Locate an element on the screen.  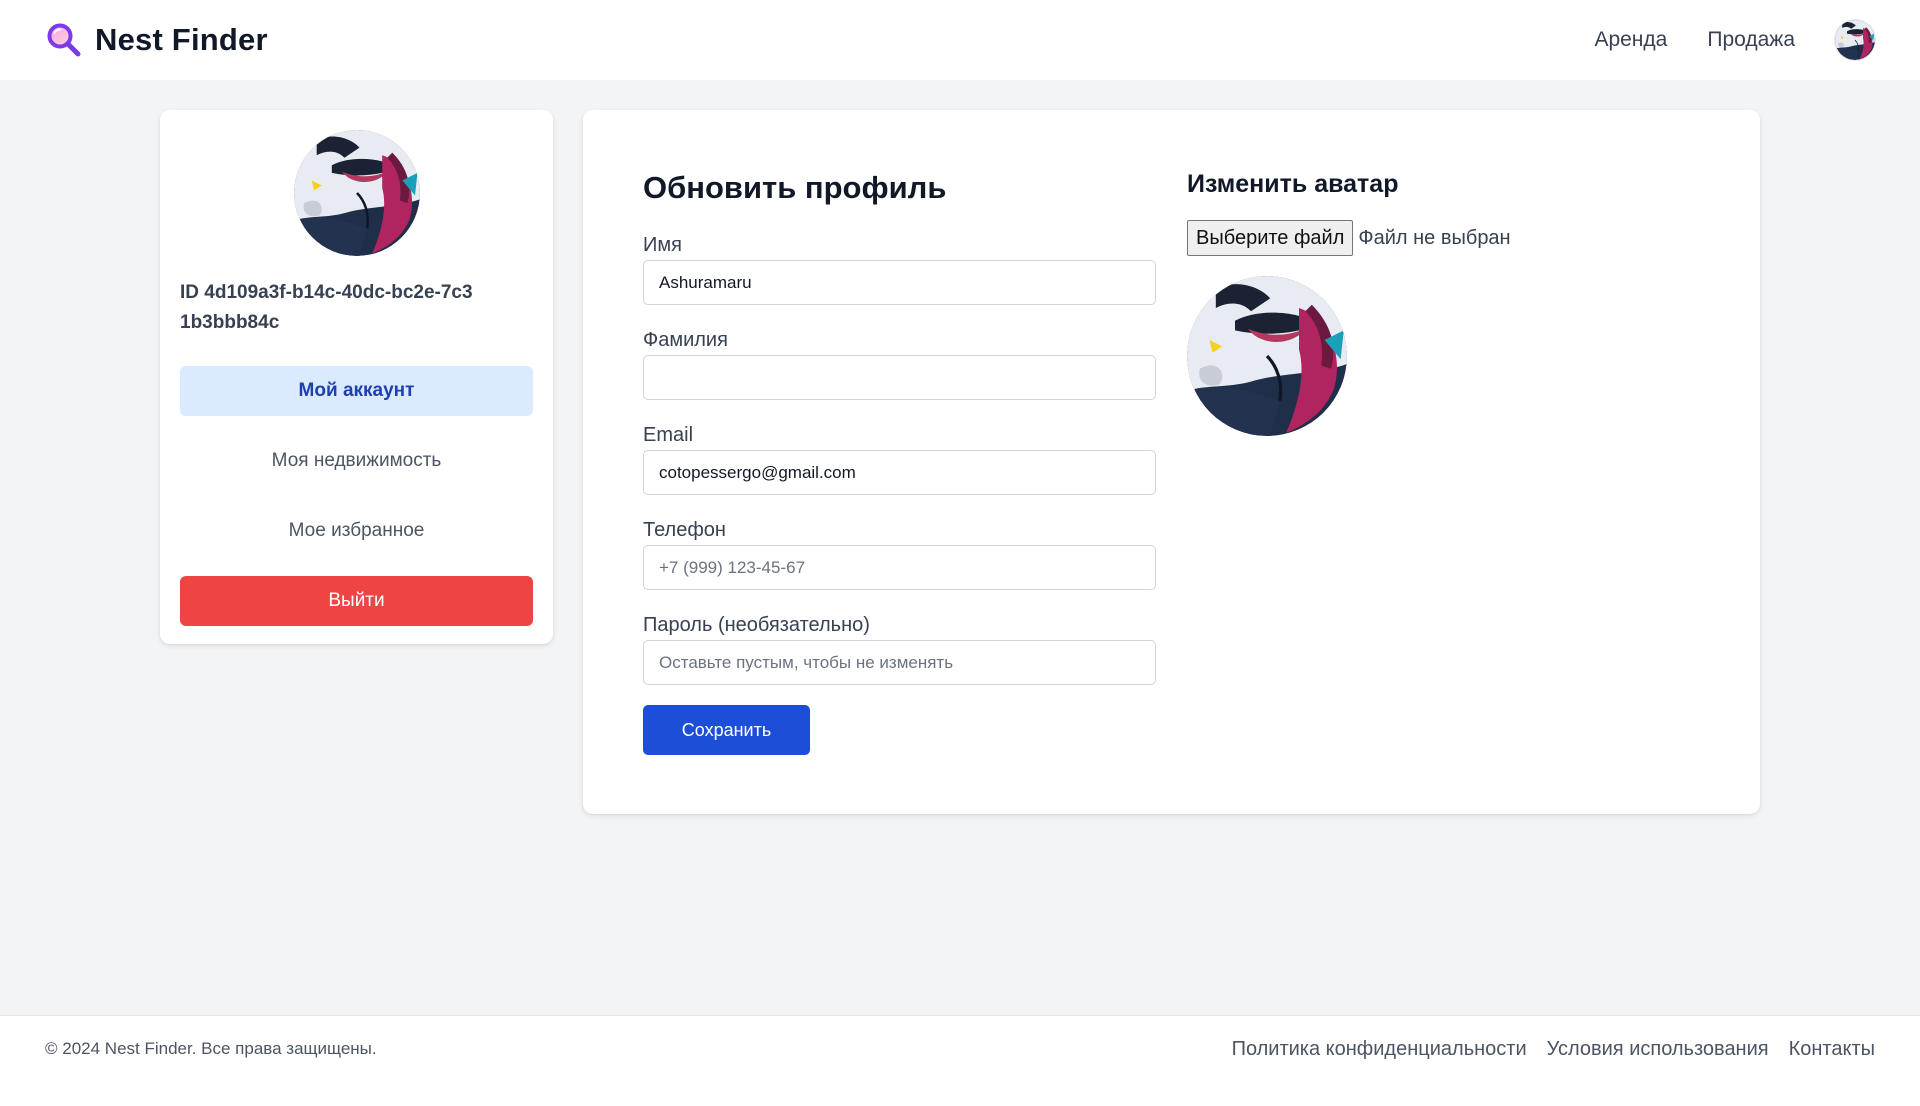
email-label: Email is located at coordinates (668, 435).